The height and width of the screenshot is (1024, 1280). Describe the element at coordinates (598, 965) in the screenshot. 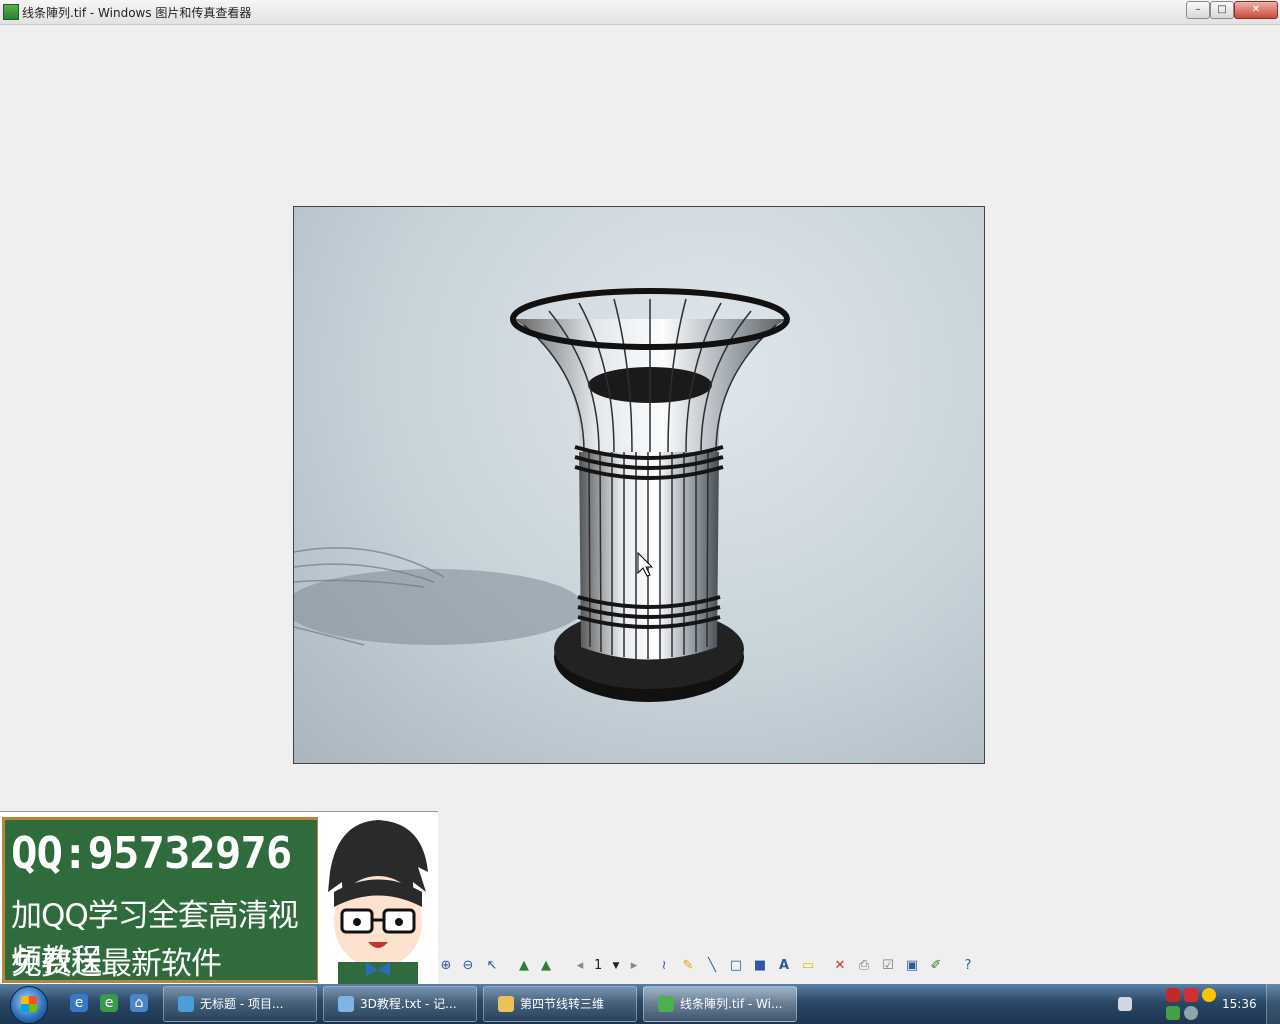

I see `page-number: 1` at that location.